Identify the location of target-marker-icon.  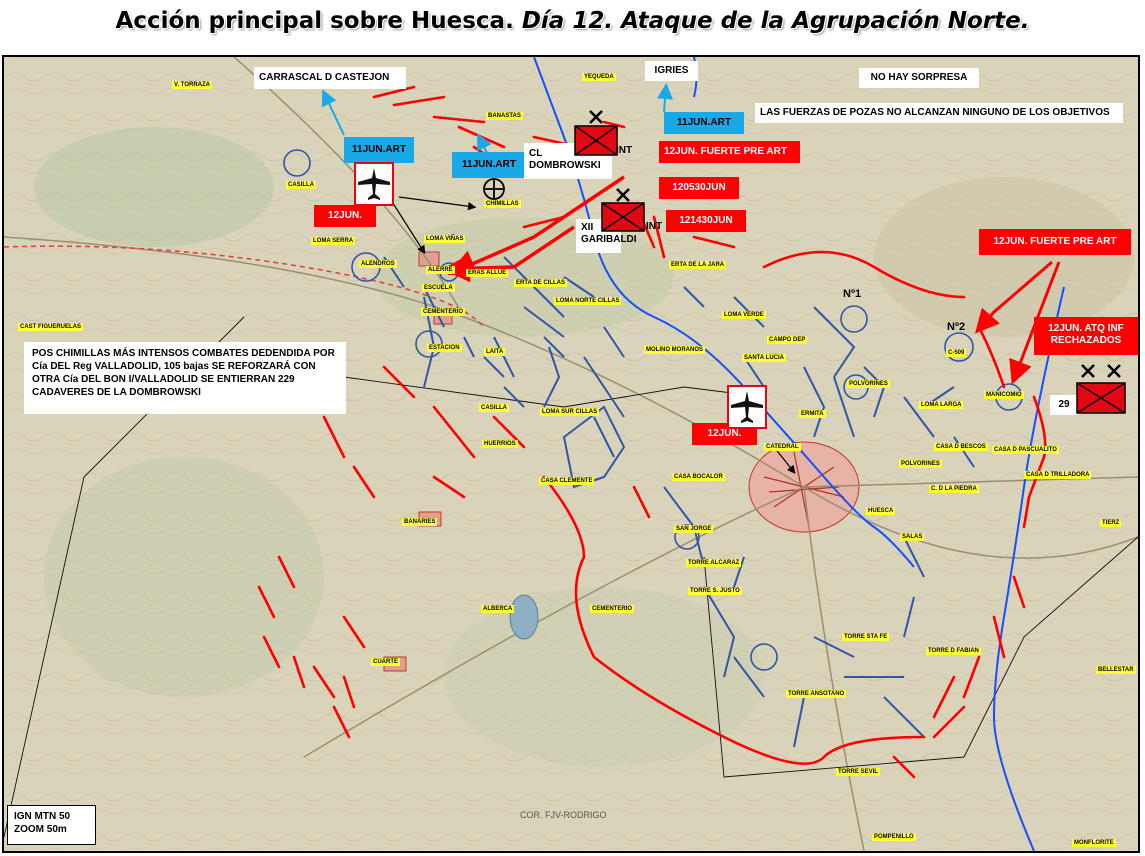
(494, 189).